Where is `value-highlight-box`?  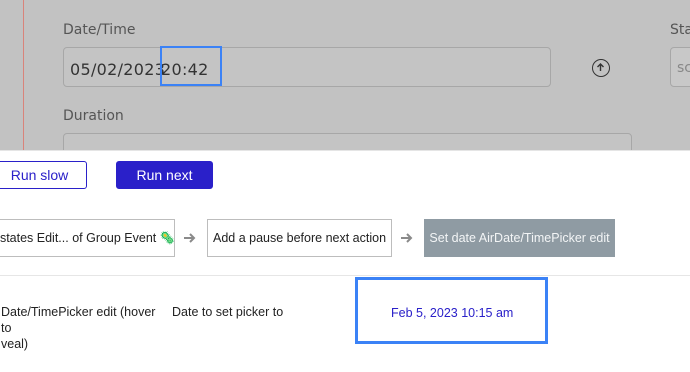
value-highlight-box is located at coordinates (451, 310).